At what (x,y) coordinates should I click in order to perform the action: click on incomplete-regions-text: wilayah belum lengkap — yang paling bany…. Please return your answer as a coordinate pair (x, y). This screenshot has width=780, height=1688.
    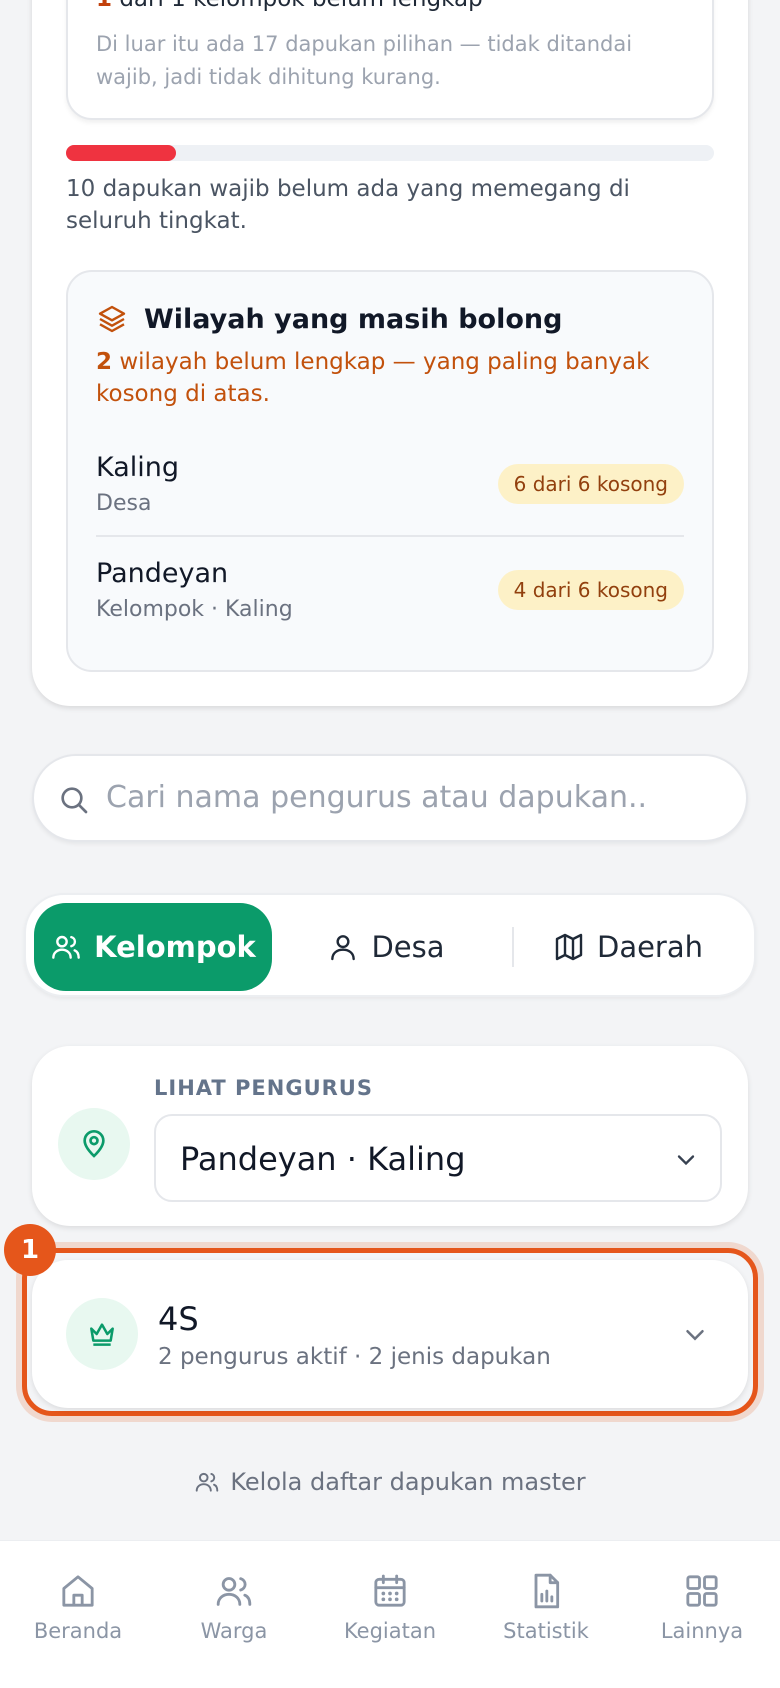
    Looking at the image, I should click on (373, 378).